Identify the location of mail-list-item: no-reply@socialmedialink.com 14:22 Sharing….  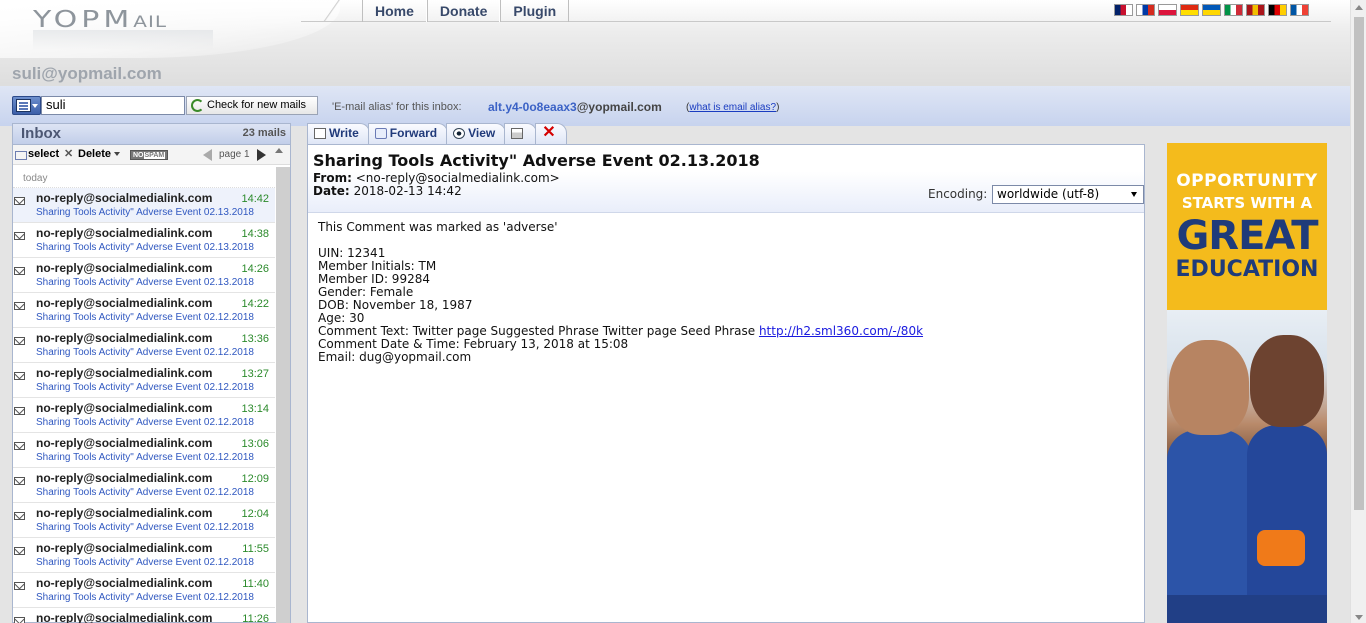
(144, 310).